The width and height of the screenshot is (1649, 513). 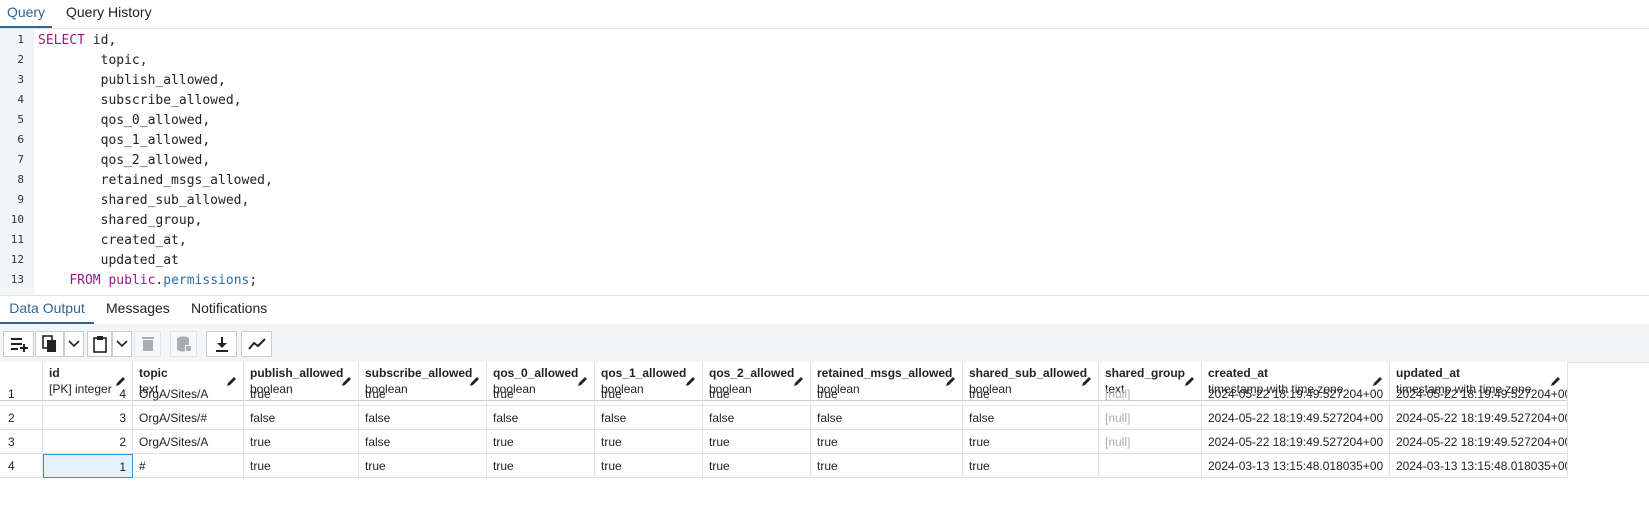 What do you see at coordinates (229, 309) in the screenshot?
I see `tab-notifications: Notifications` at bounding box center [229, 309].